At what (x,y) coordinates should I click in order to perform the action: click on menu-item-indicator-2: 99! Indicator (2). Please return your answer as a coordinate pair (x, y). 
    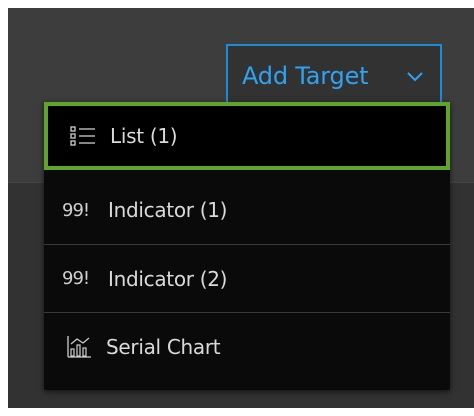
    Looking at the image, I should click on (247, 278).